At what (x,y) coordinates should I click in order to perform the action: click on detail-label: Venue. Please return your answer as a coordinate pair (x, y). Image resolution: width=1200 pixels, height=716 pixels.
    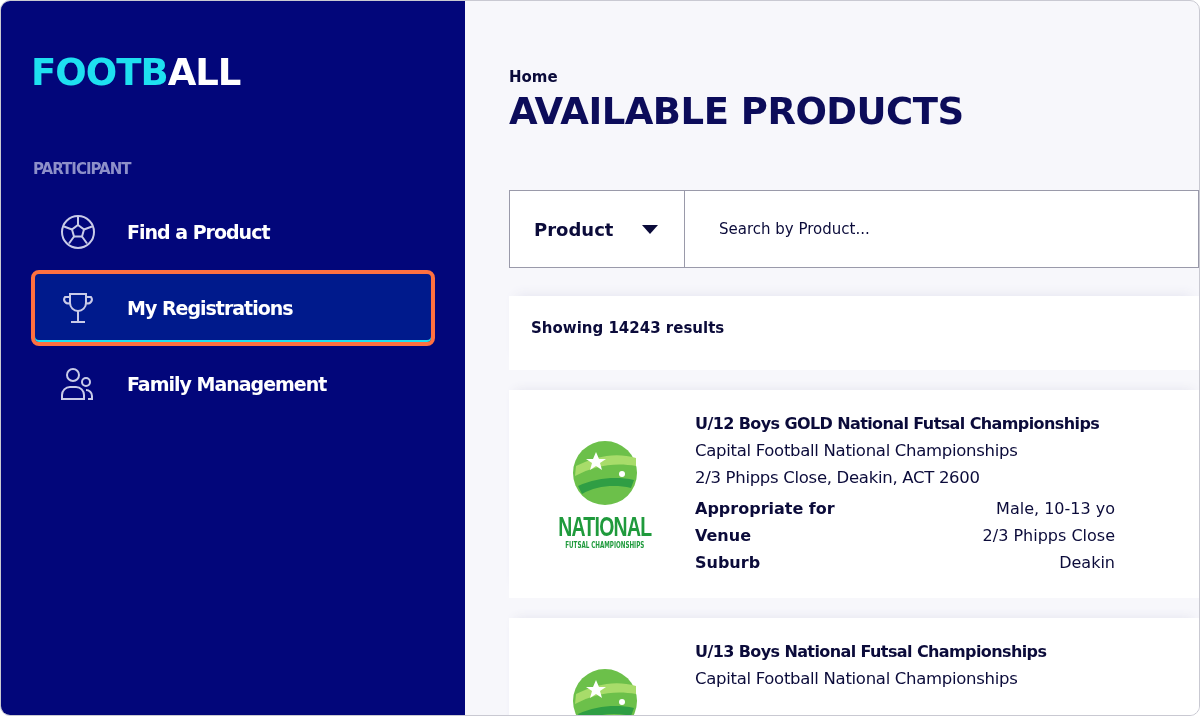
    Looking at the image, I should click on (723, 536).